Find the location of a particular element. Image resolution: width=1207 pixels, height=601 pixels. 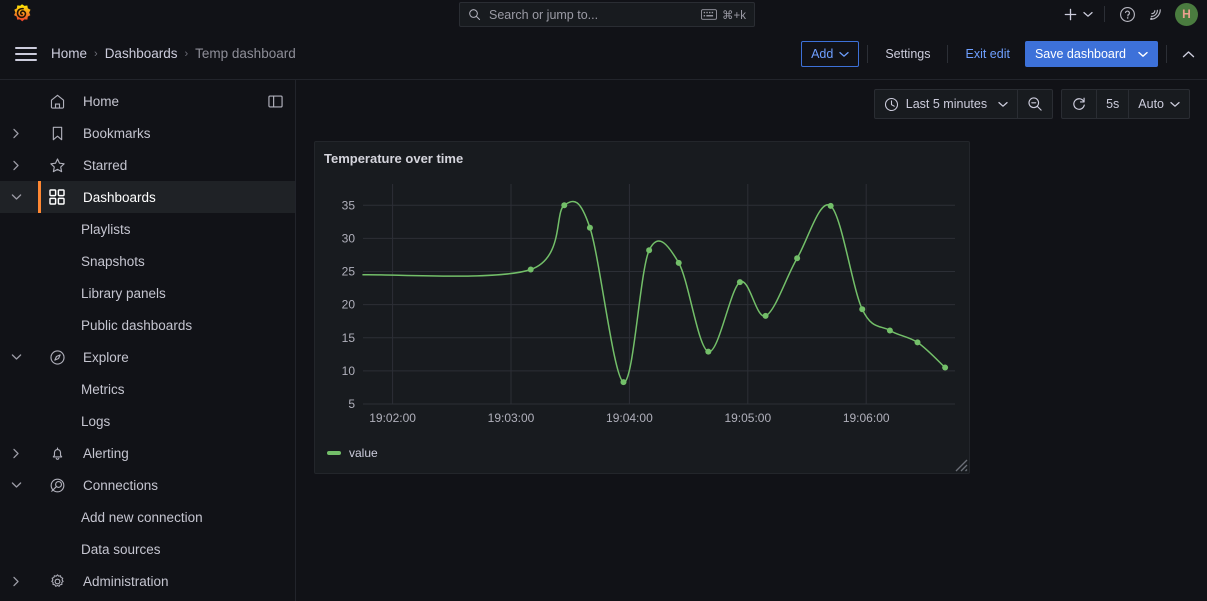

sidebar-item-label: Connections is located at coordinates (121, 485).